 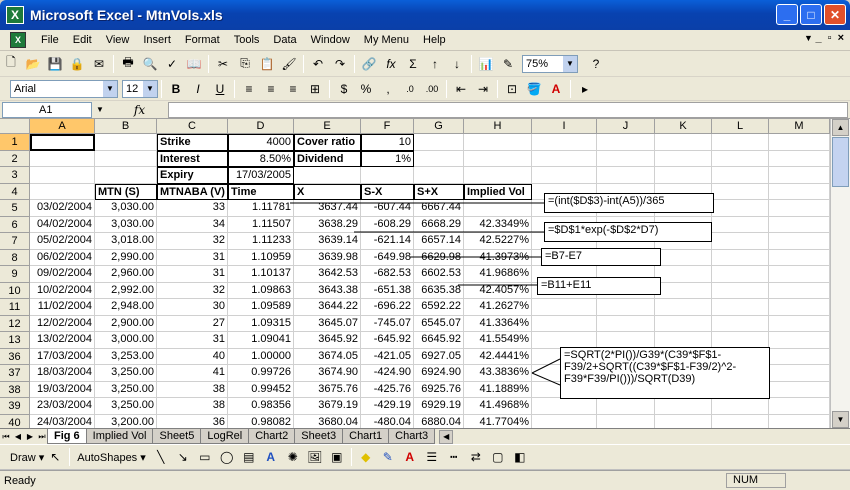 I want to click on scroll-up-icon: ▲, so click(x=840, y=127).